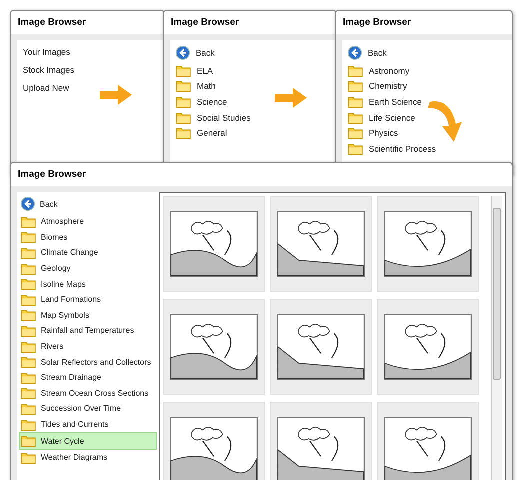 The width and height of the screenshot is (520, 480). What do you see at coordinates (427, 71) in the screenshot?
I see `folder-item: Astronomy` at bounding box center [427, 71].